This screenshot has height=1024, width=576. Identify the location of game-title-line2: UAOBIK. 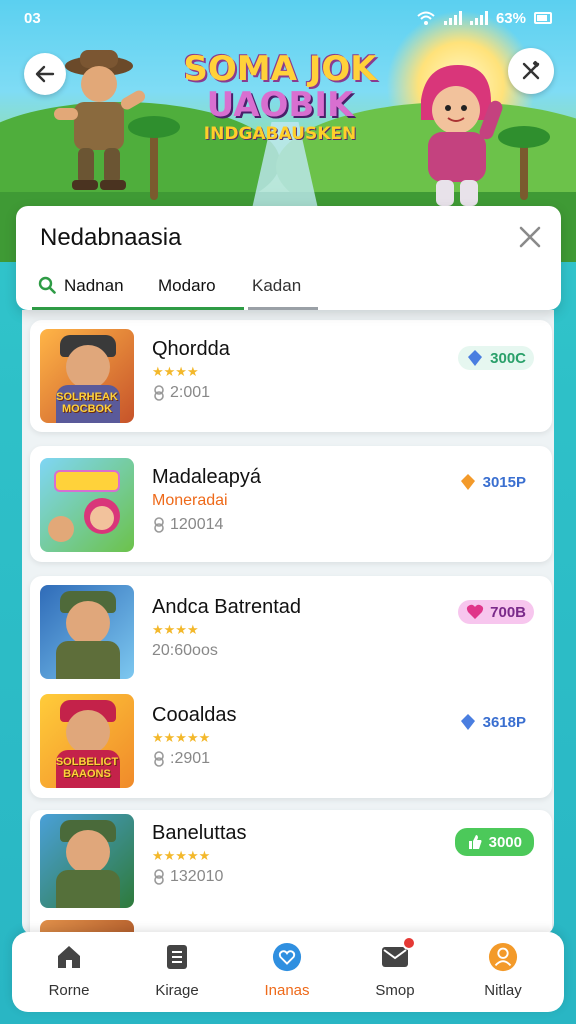
(280, 105).